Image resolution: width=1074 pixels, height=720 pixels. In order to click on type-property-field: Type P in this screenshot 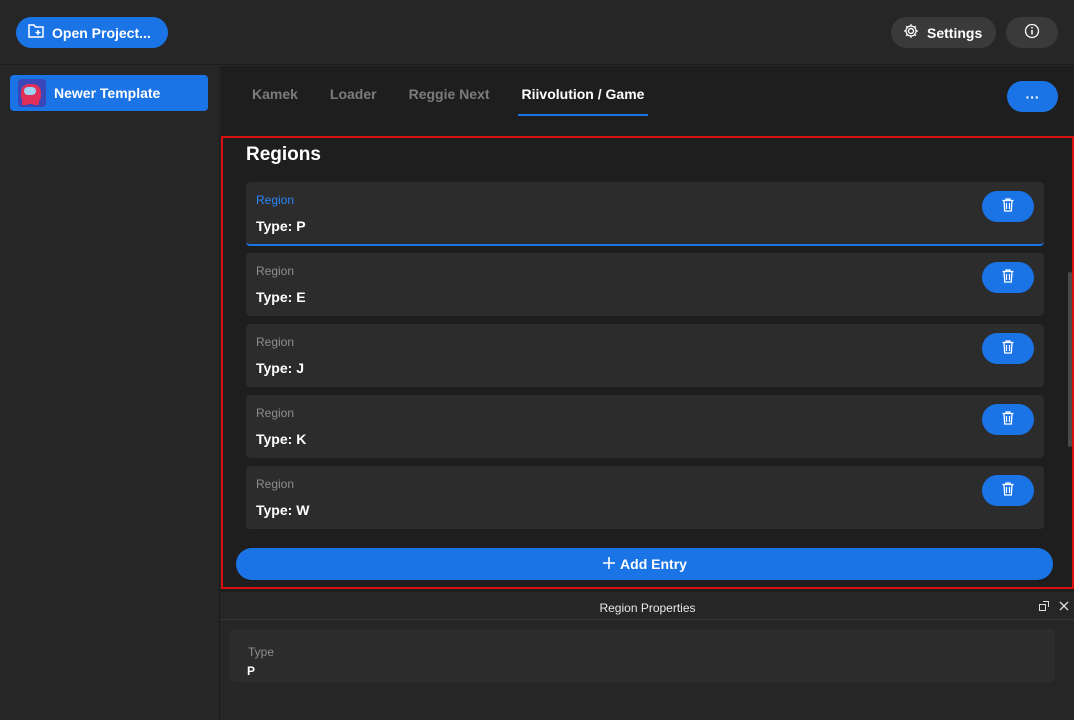, I will do `click(642, 655)`.